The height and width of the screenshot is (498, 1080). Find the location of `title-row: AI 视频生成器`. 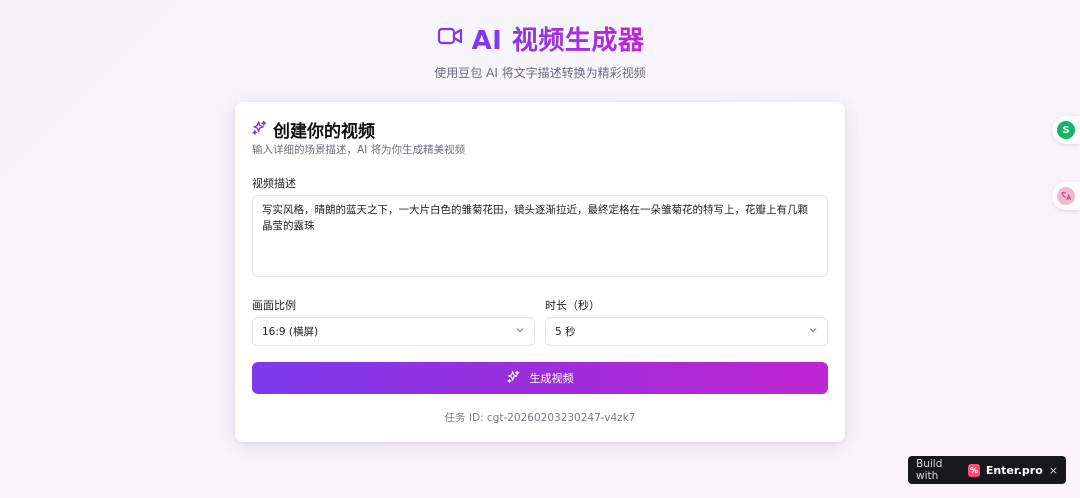

title-row: AI 视频生成器 is located at coordinates (540, 38).